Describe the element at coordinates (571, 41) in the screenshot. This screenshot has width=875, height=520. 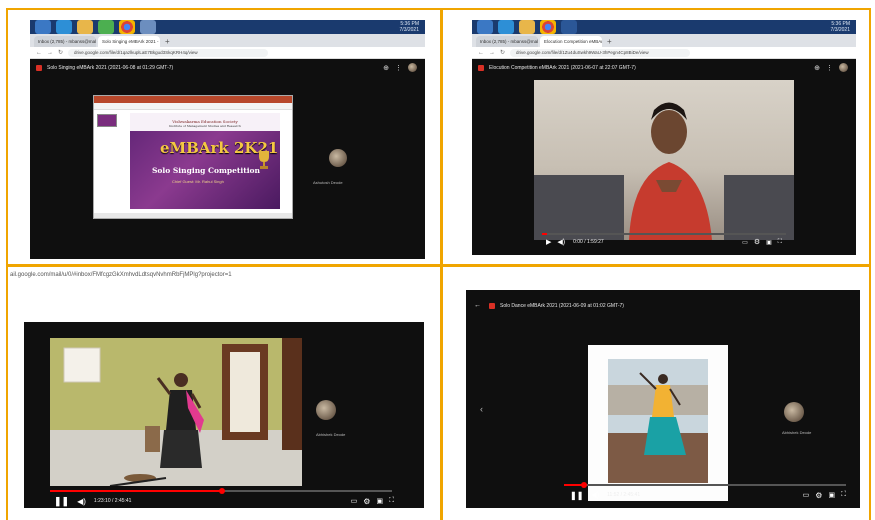
I see `tab-elocution: Elocution Competition eMBArk 2021 -` at that location.